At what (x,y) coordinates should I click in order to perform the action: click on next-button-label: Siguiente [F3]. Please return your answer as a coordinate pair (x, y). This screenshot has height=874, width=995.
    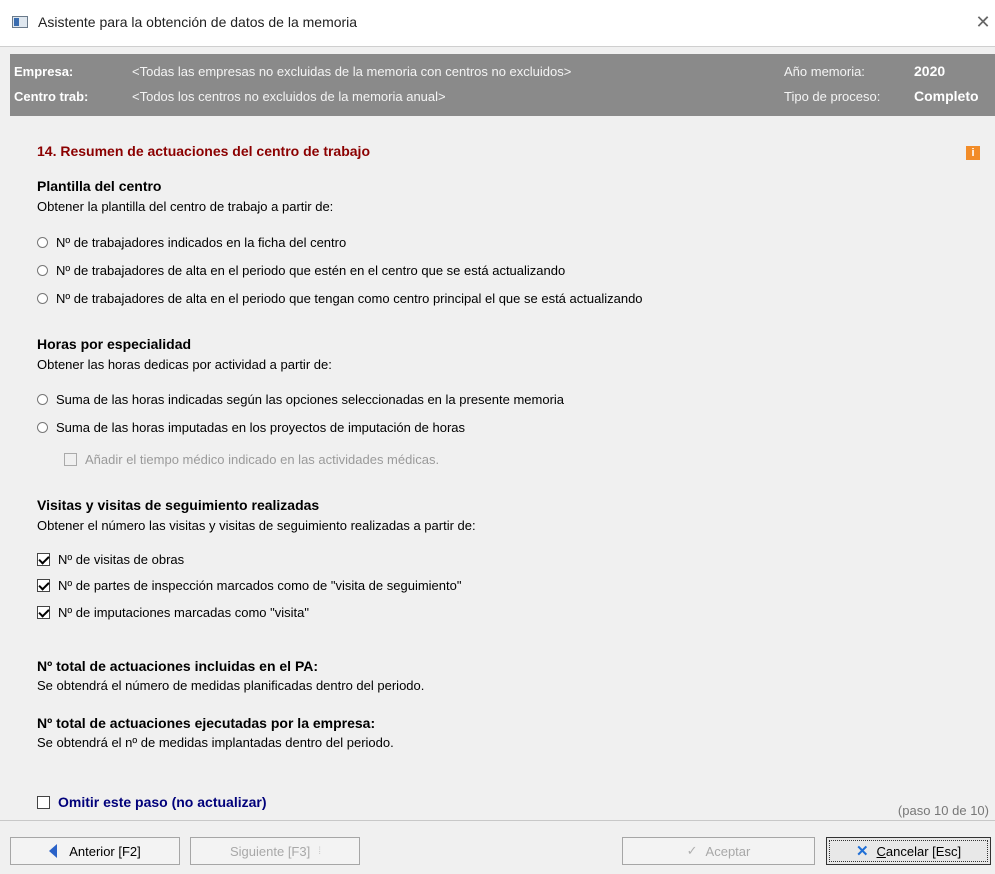
    Looking at the image, I should click on (270, 851).